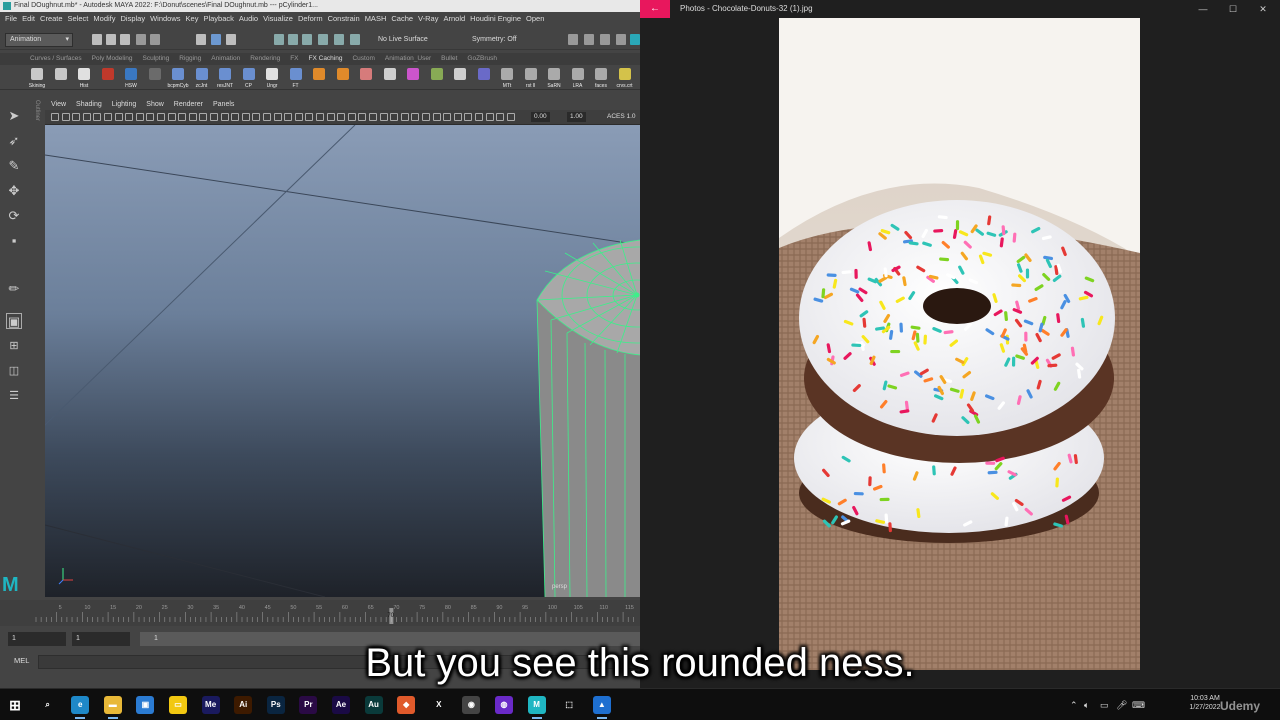 The width and height of the screenshot is (1280, 720). Describe the element at coordinates (471, 705) in the screenshot. I see `taskbar-davinci-icon: ◉` at that location.